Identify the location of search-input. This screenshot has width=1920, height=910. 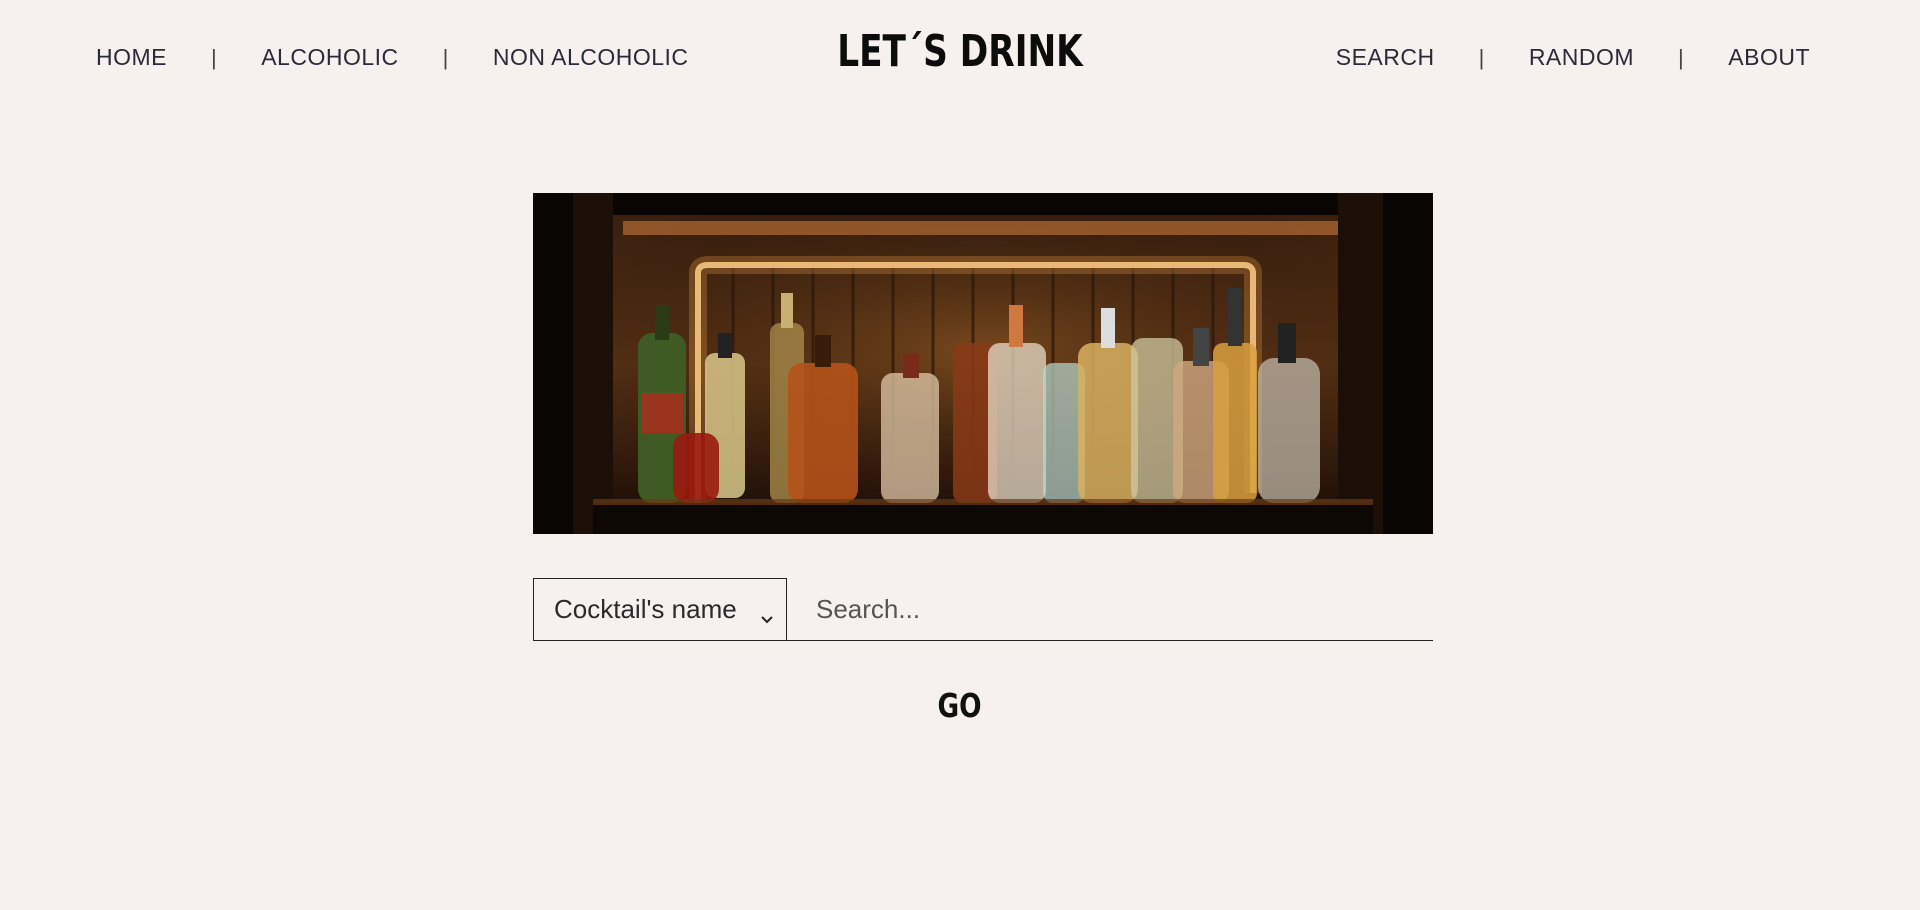
(1109, 609).